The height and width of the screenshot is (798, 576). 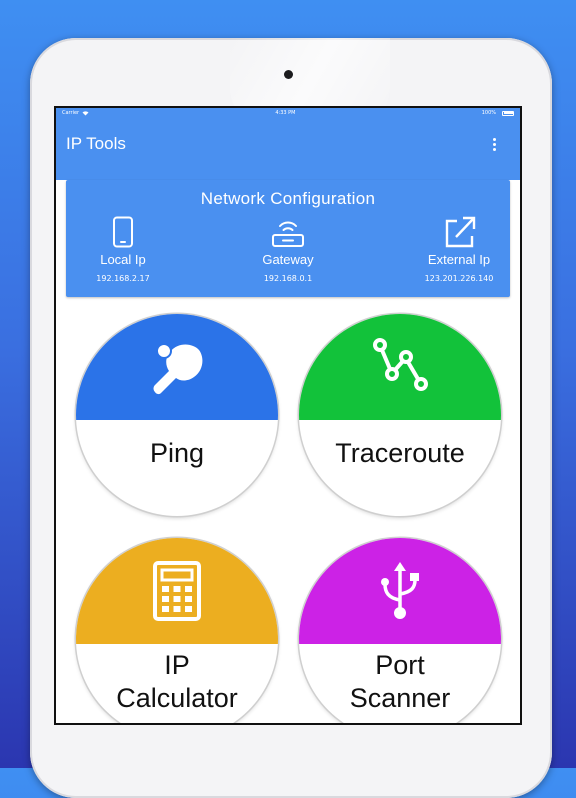 What do you see at coordinates (123, 259) in the screenshot?
I see `local-ip-label: Local Ip` at bounding box center [123, 259].